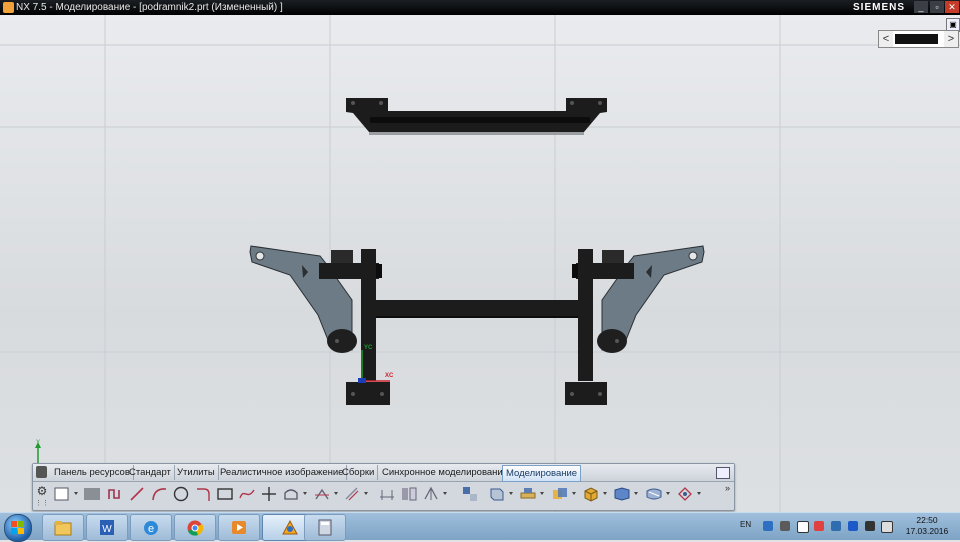  Describe the element at coordinates (359, 472) in the screenshot. I see `tab-assemblies: Сборки` at that location.